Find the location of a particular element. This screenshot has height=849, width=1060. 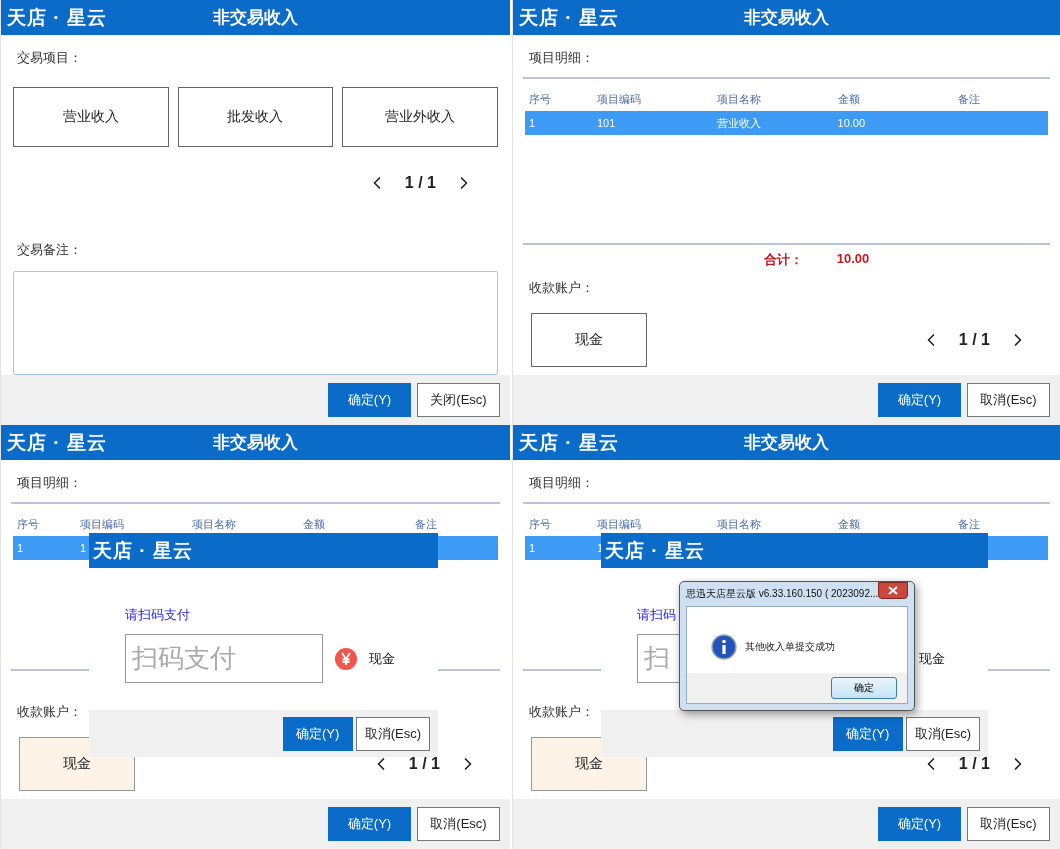

section-label: 交易备注： is located at coordinates (49, 249).